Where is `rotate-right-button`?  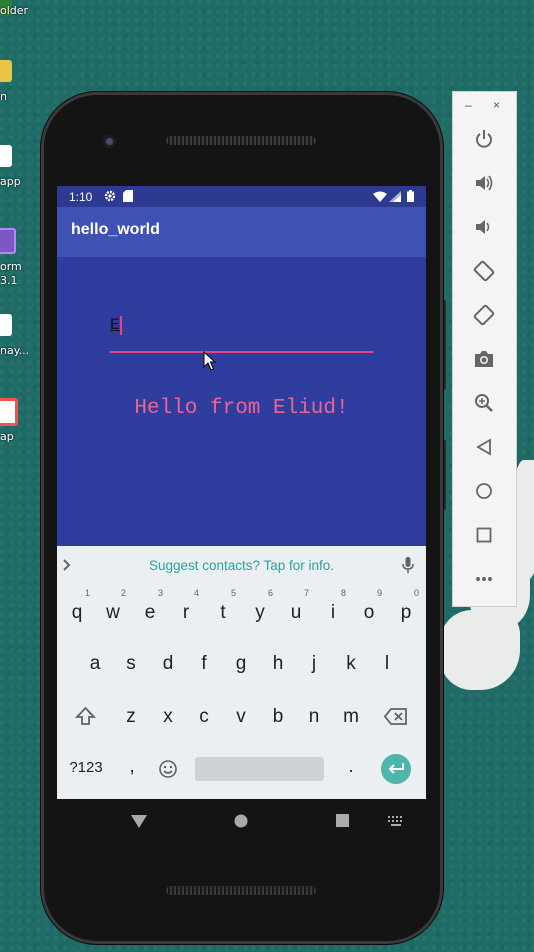 rotate-right-button is located at coordinates (484, 315).